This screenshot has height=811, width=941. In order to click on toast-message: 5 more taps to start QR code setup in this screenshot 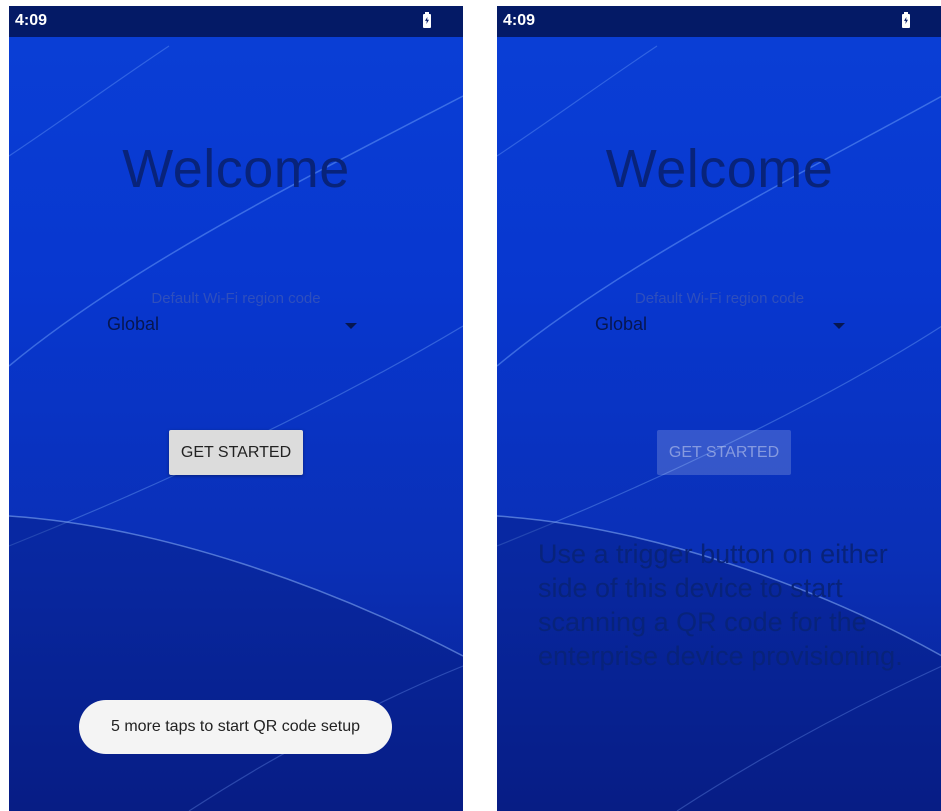, I will do `click(235, 727)`.